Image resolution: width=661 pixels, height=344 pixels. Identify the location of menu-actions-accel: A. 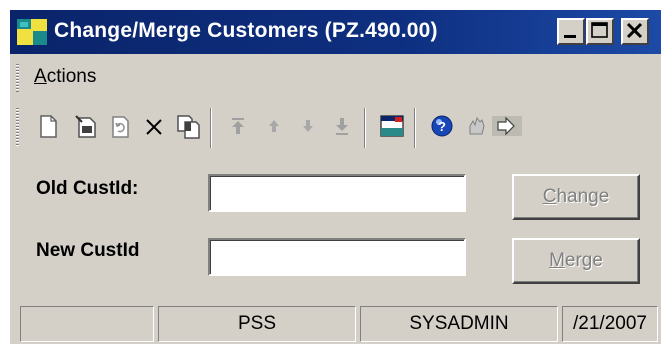
(40, 76).